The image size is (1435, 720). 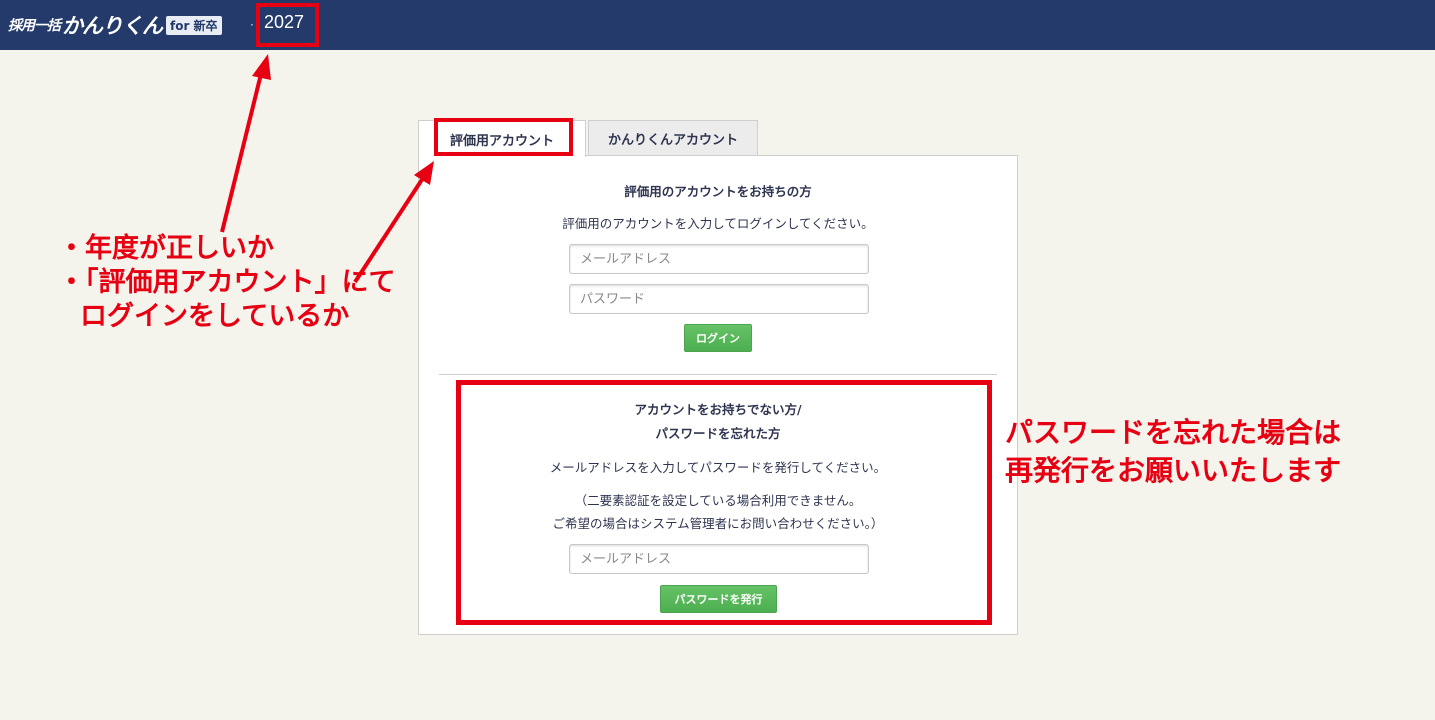 I want to click on arrow-head-tab, so click(x=424, y=173).